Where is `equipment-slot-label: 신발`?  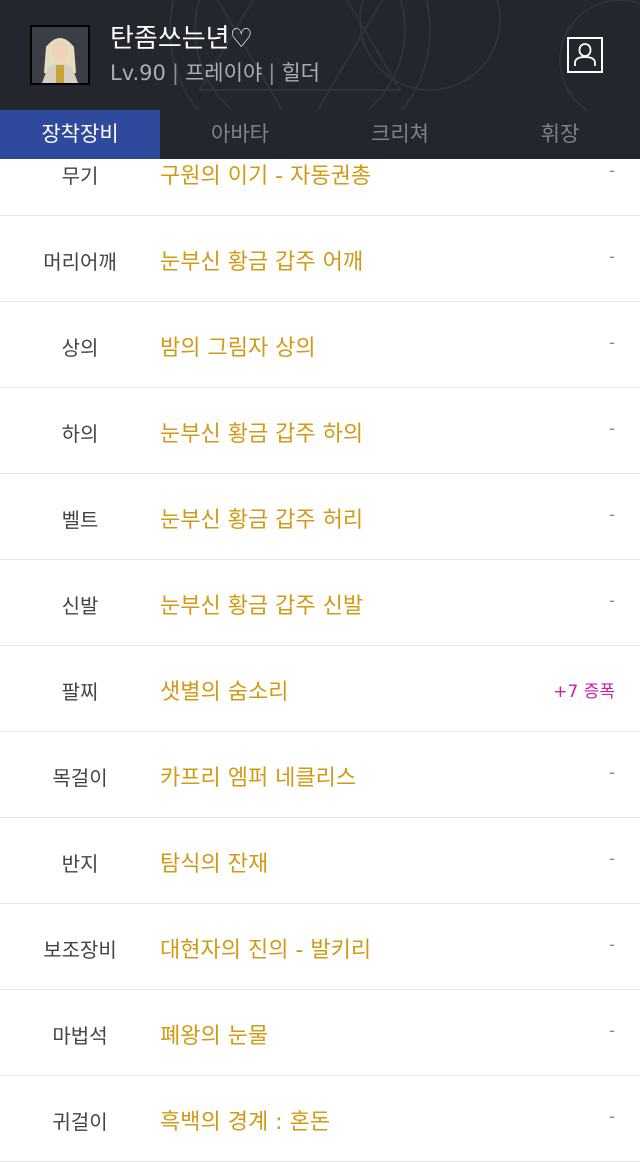 equipment-slot-label: 신발 is located at coordinates (80, 606).